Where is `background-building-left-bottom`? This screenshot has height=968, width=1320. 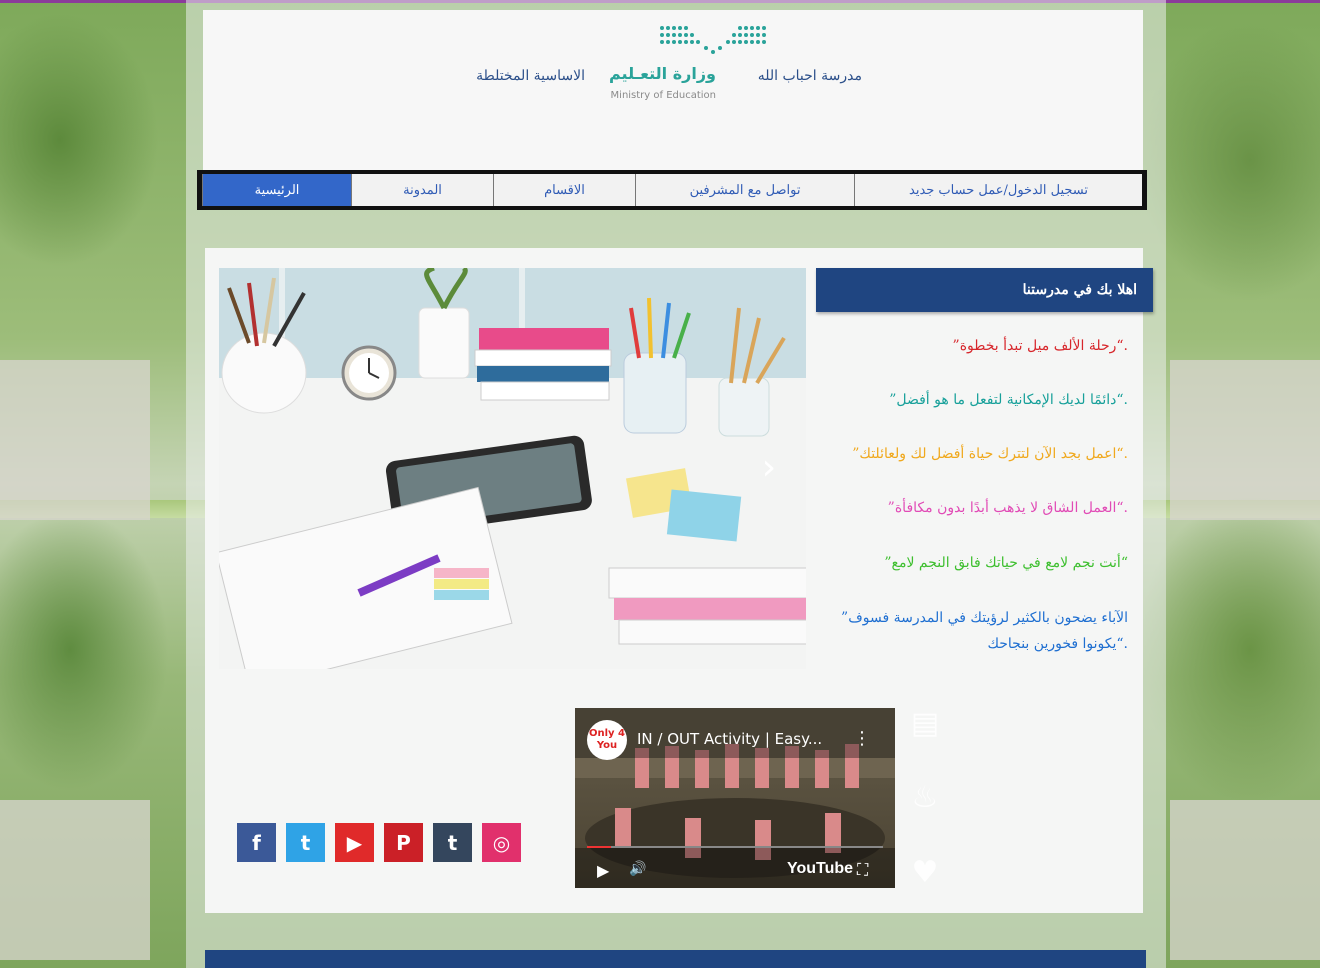 background-building-left-bottom is located at coordinates (75, 880).